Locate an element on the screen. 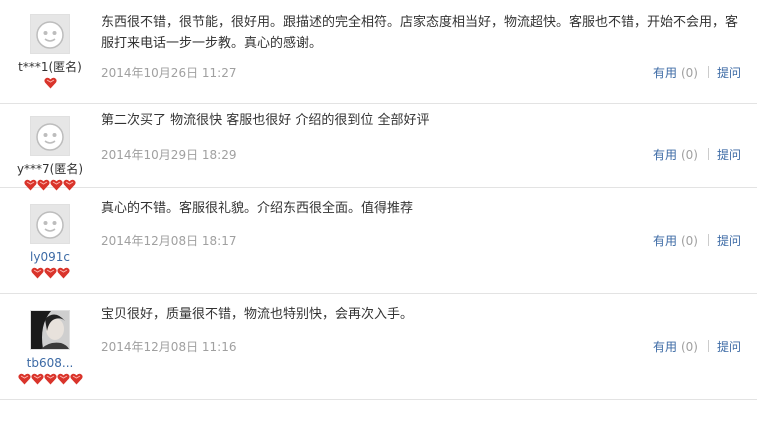 Image resolution: width=757 pixels, height=421 pixels. review-text: 第二次买了 物流很快 客服也很好 介绍的很到位 全部好评 is located at coordinates (265, 120).